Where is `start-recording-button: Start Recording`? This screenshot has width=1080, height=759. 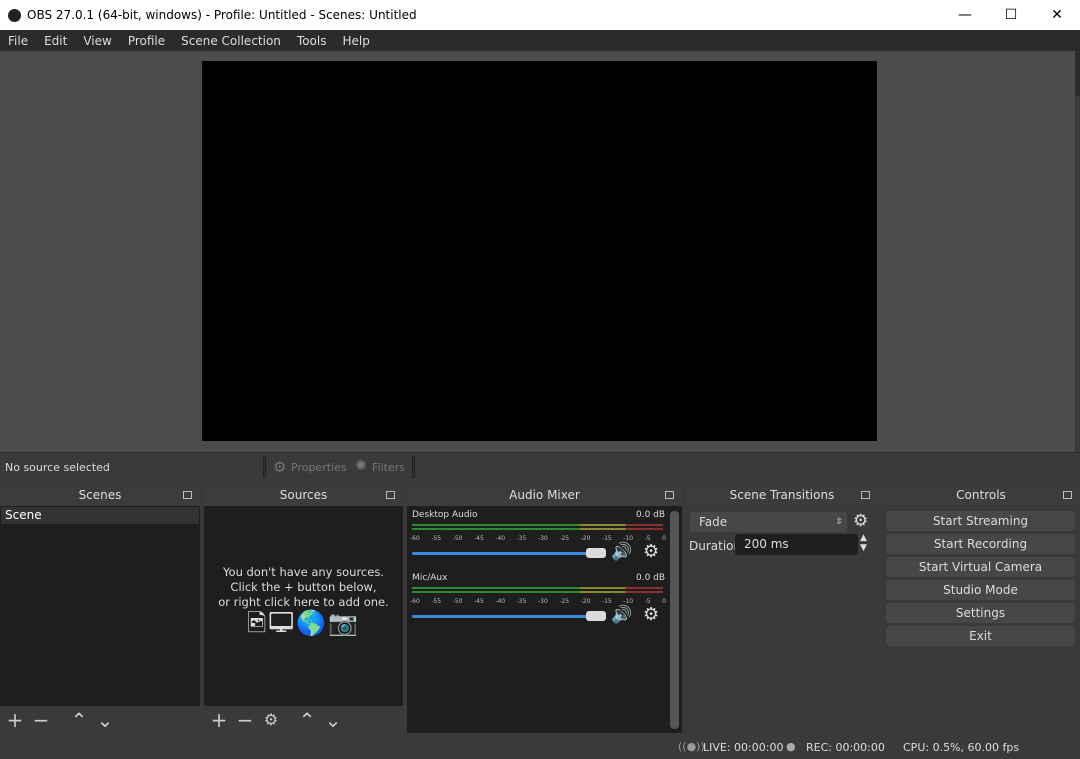
start-recording-button: Start Recording is located at coordinates (980, 544).